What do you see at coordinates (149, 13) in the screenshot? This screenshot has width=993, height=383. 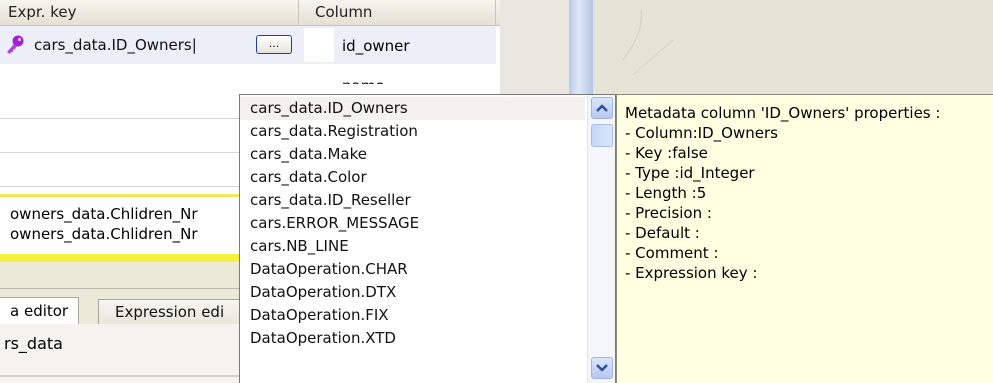 I see `column-header-expr-key: Expr. key` at bounding box center [149, 13].